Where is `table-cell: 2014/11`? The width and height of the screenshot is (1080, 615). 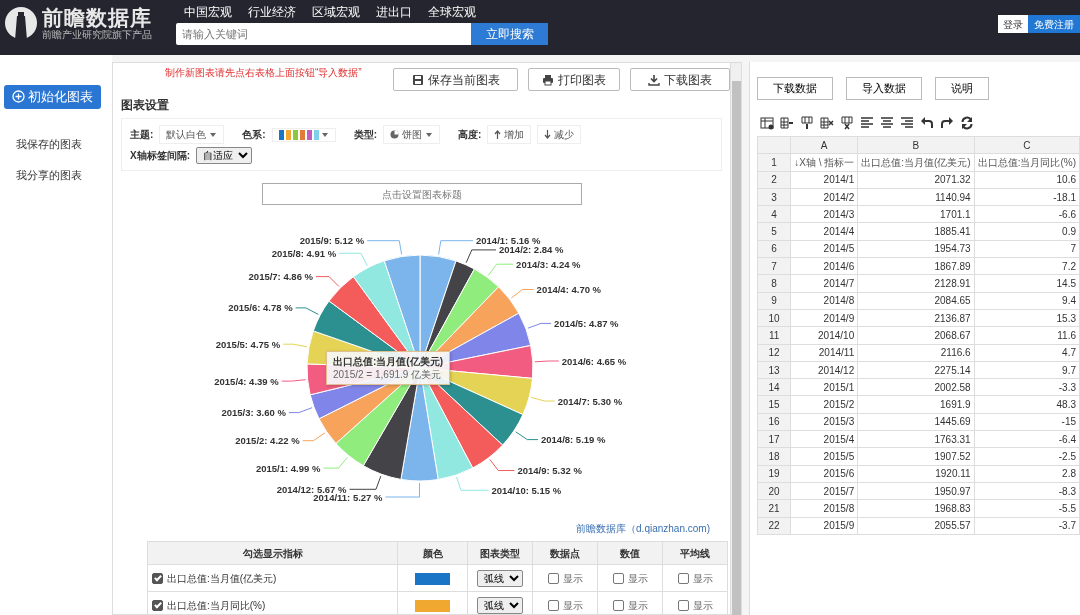
table-cell: 2014/11 is located at coordinates (824, 353).